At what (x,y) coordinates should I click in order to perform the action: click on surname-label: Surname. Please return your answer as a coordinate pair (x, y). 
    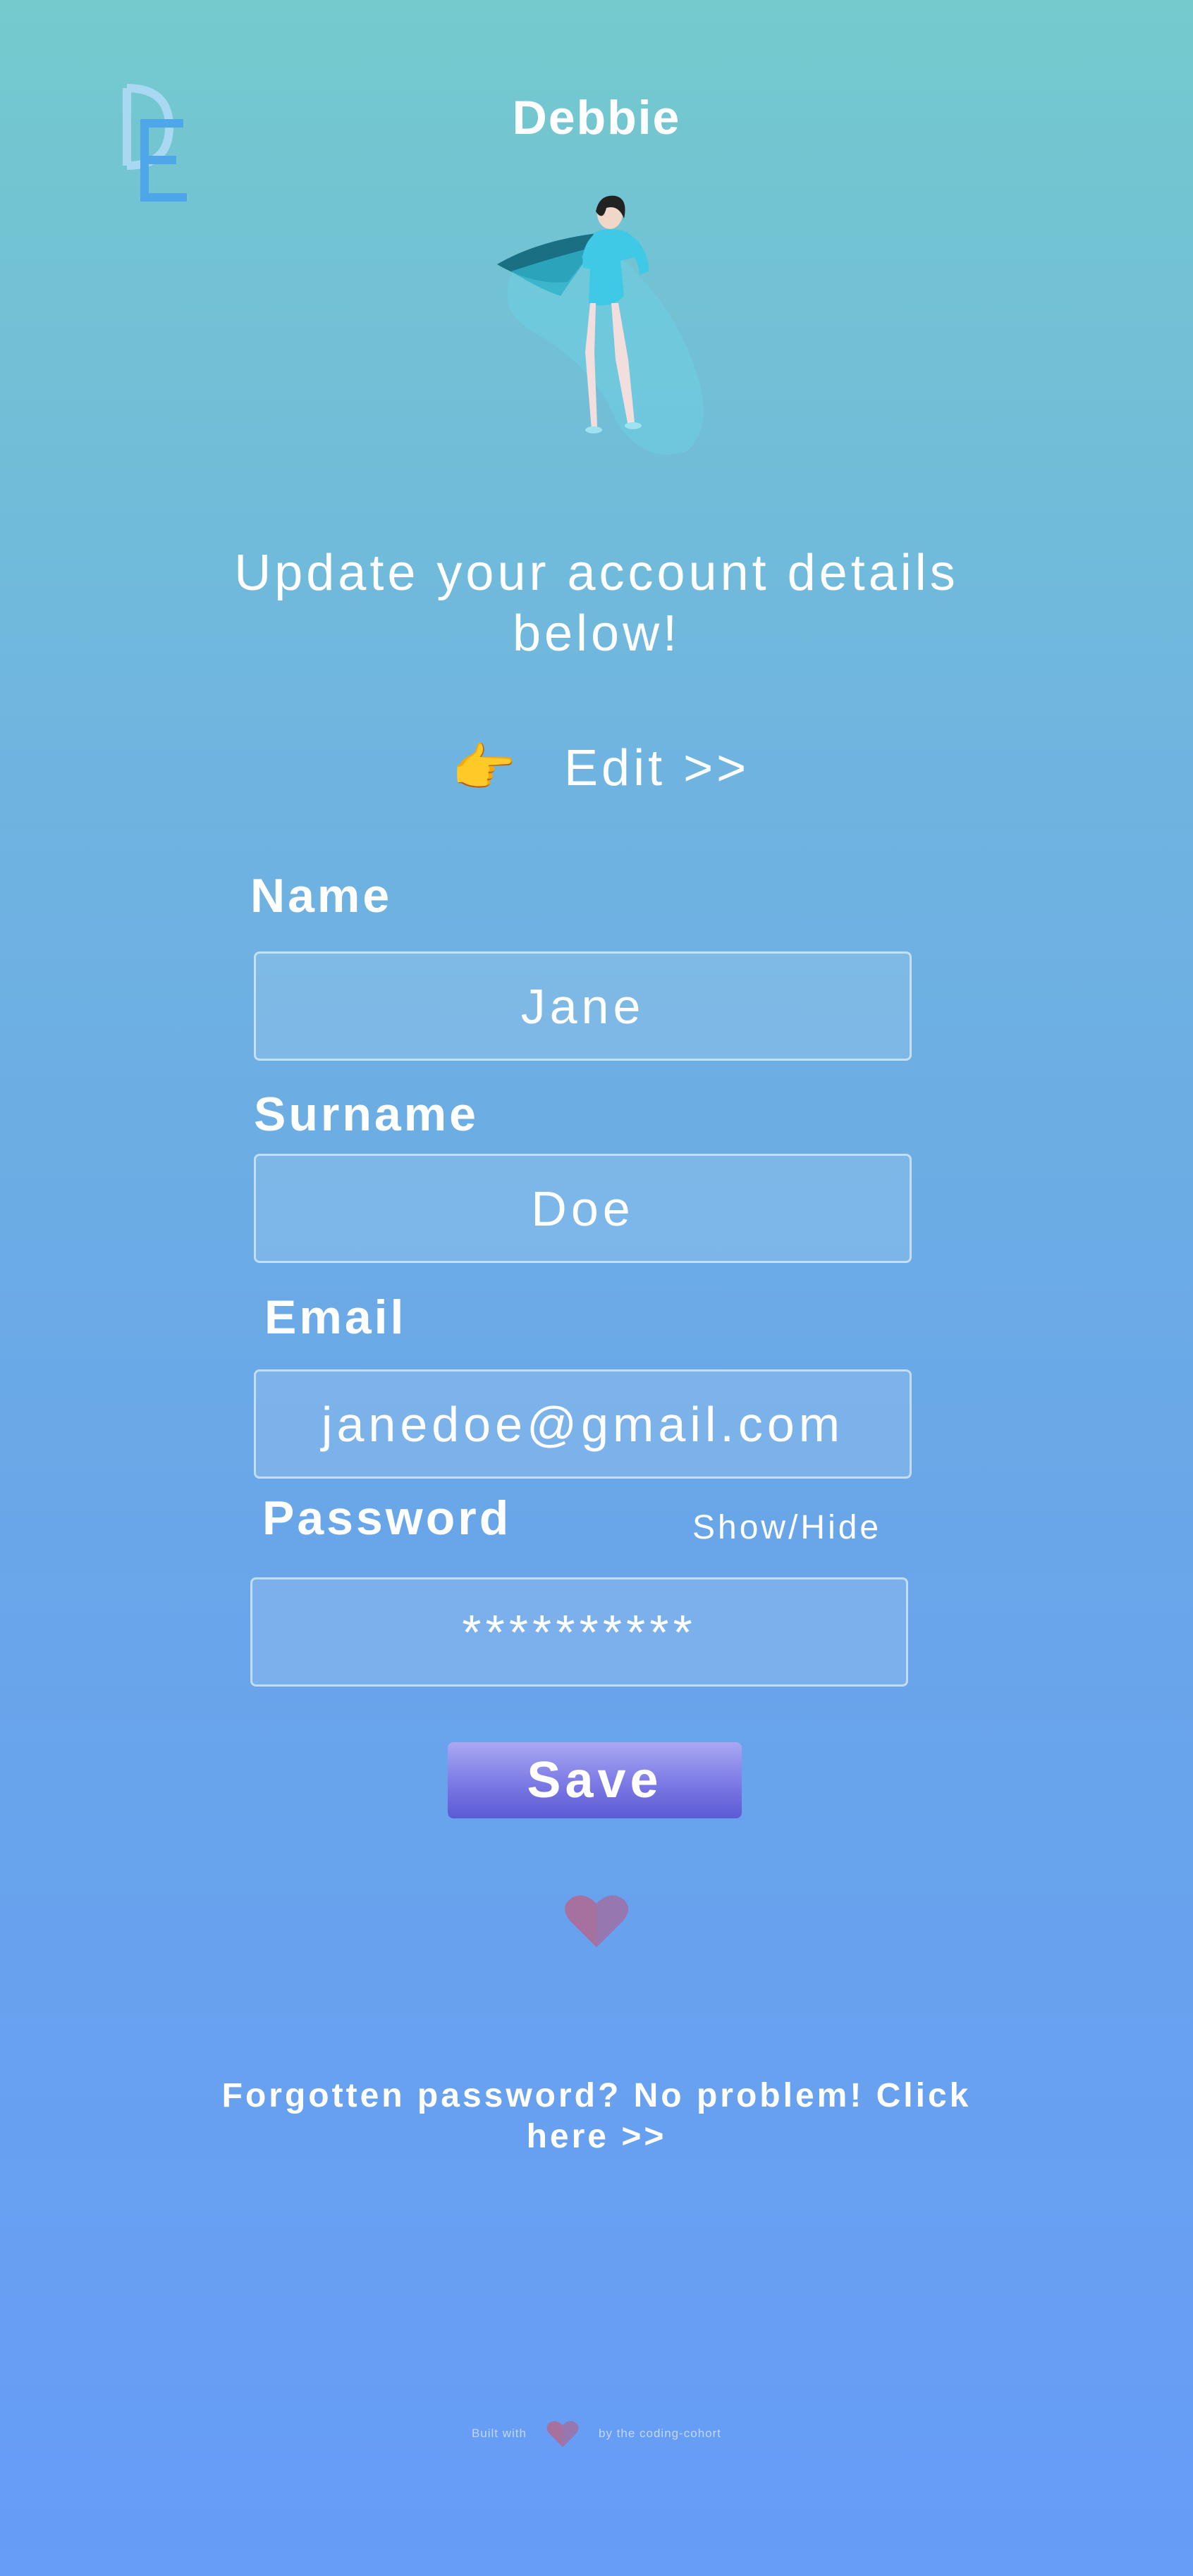
    Looking at the image, I should click on (367, 1114).